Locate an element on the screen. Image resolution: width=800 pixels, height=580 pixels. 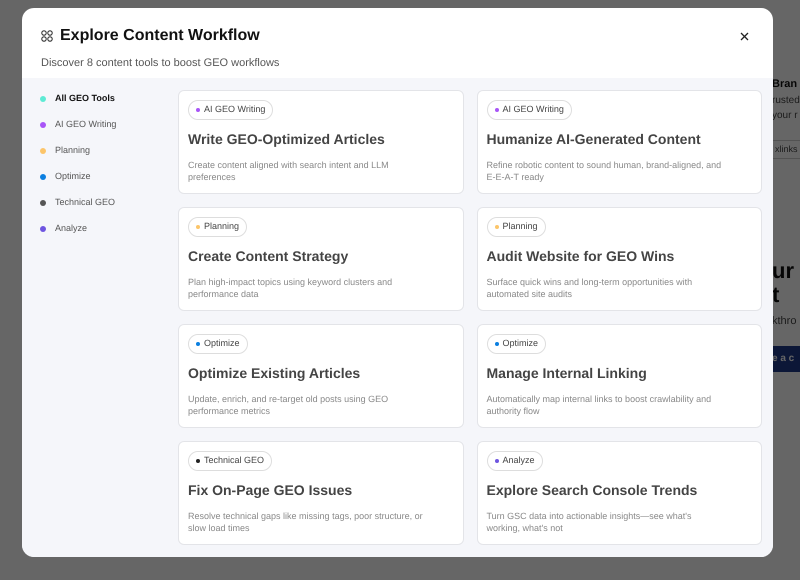
card-title: Optimize Existing Articles is located at coordinates (274, 373).